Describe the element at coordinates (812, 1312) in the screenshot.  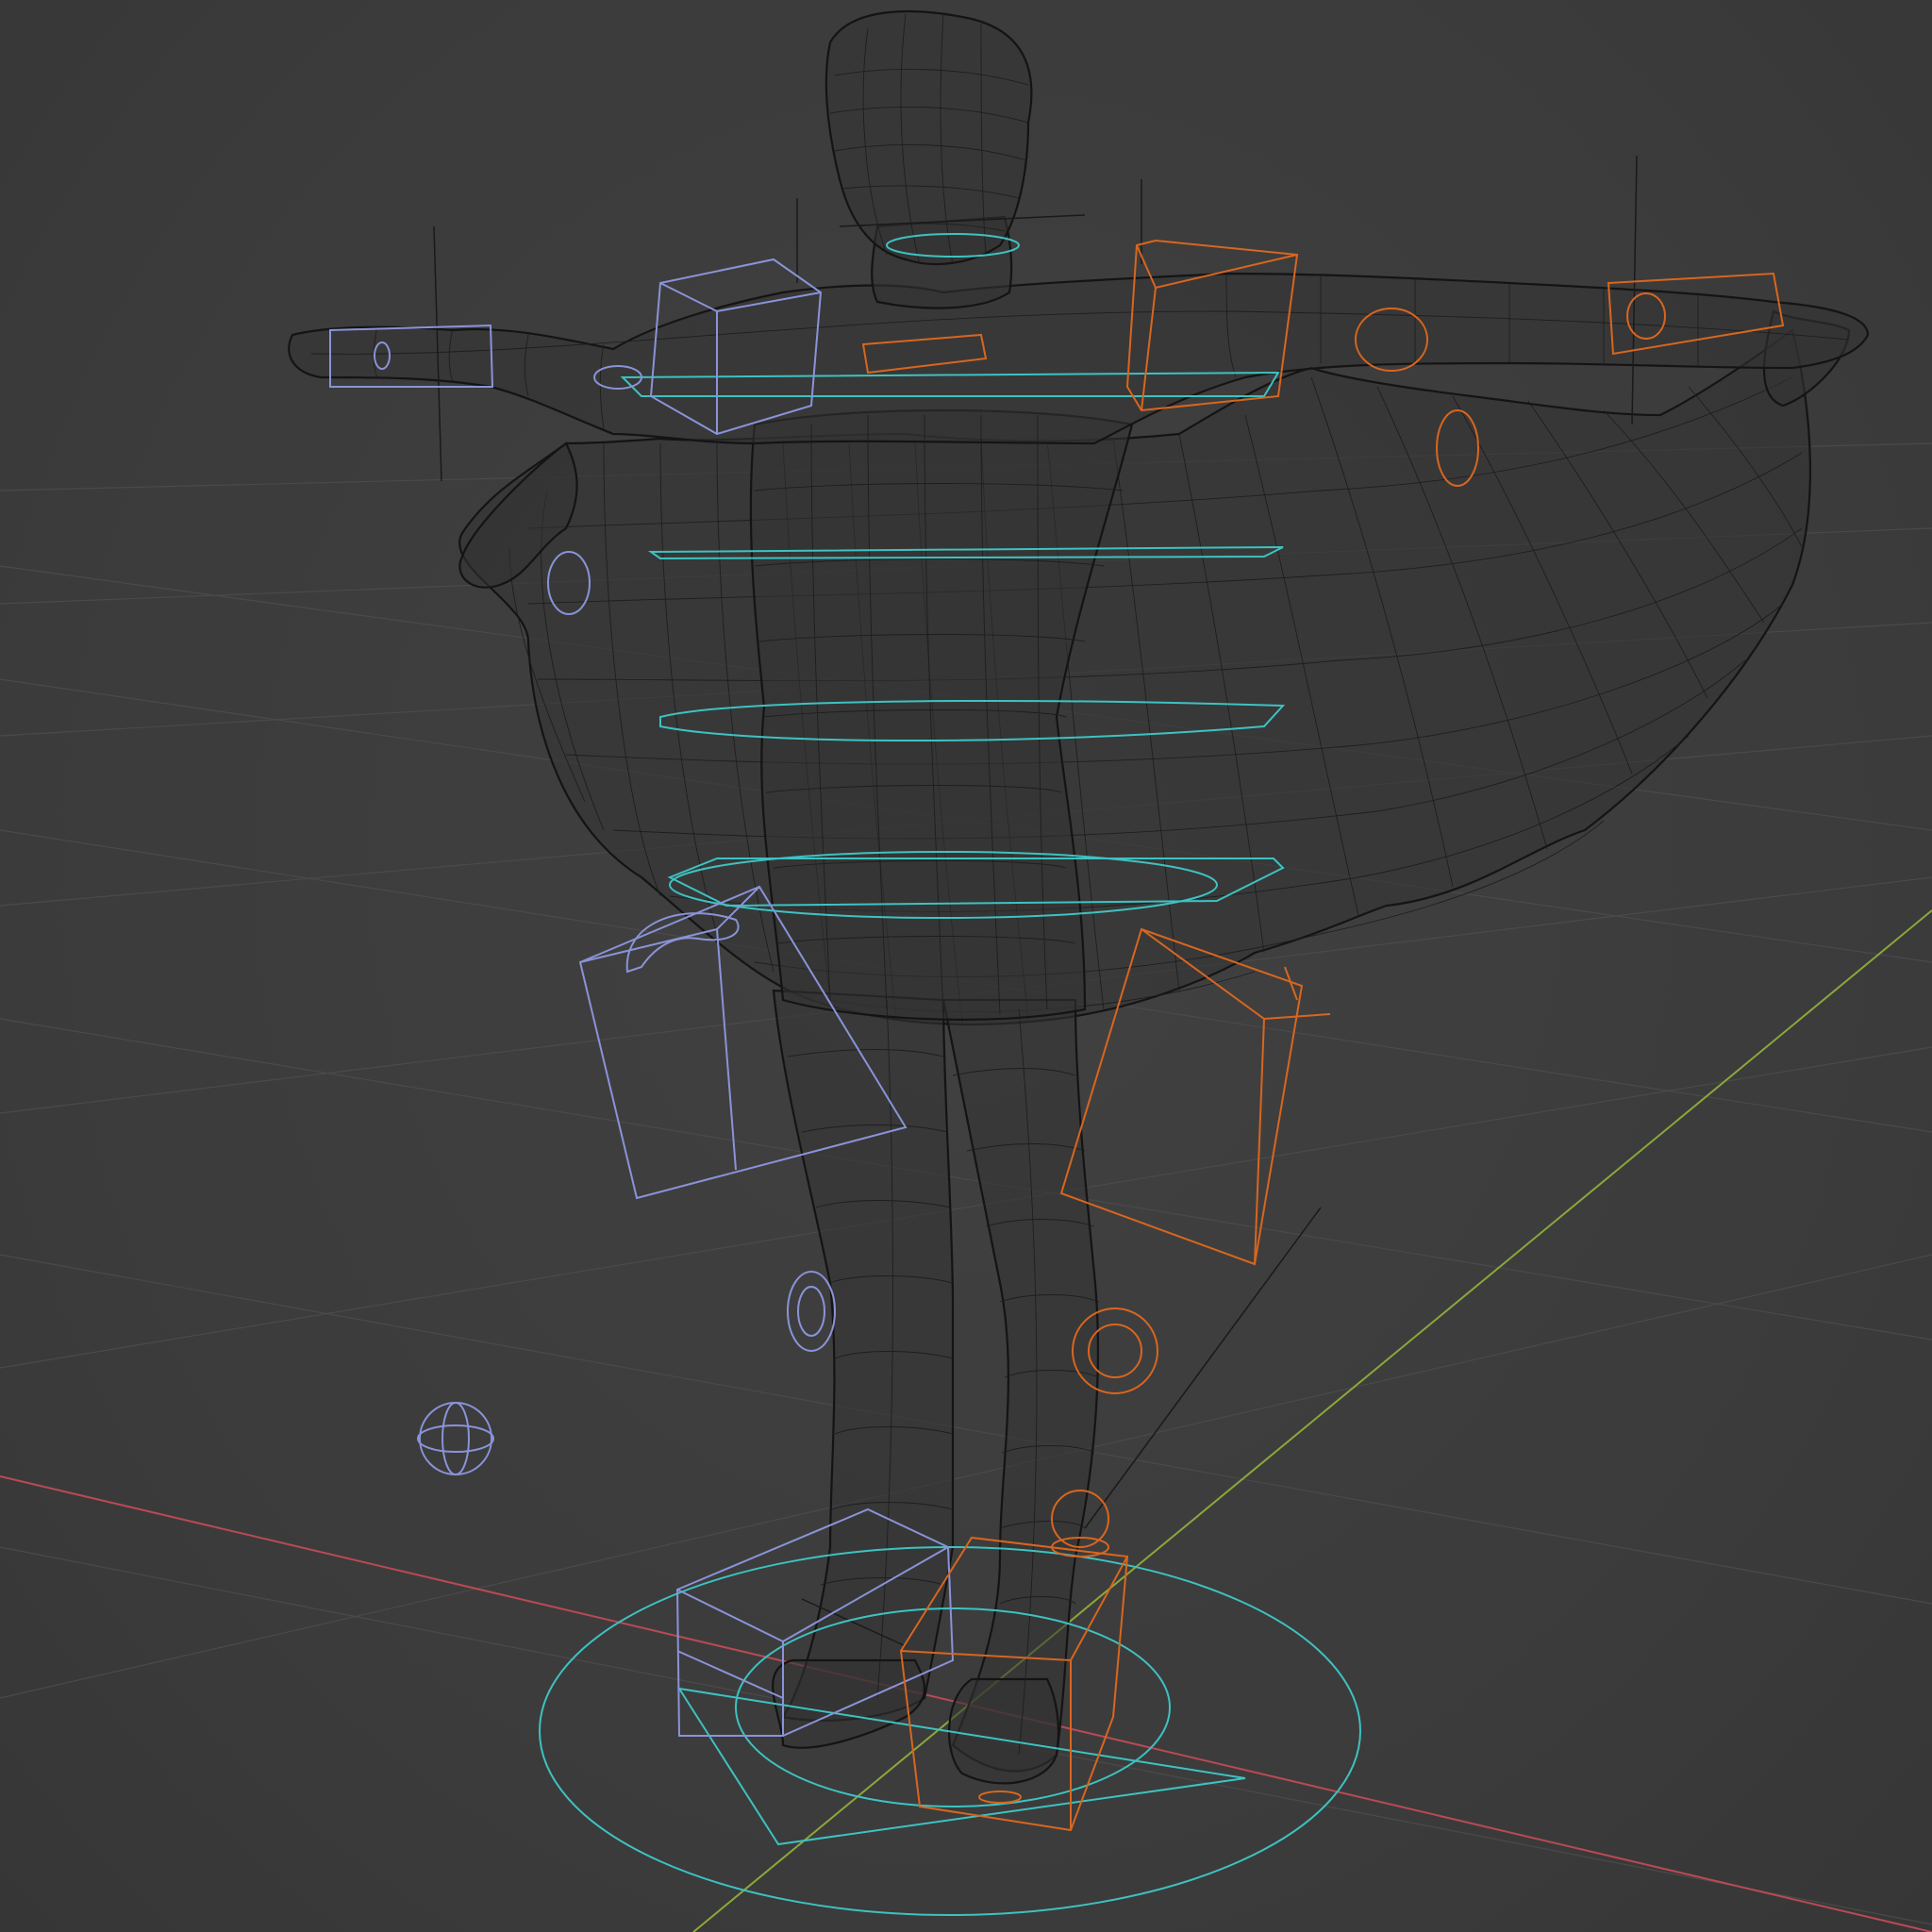
I see `left-knee-pole-icon` at that location.